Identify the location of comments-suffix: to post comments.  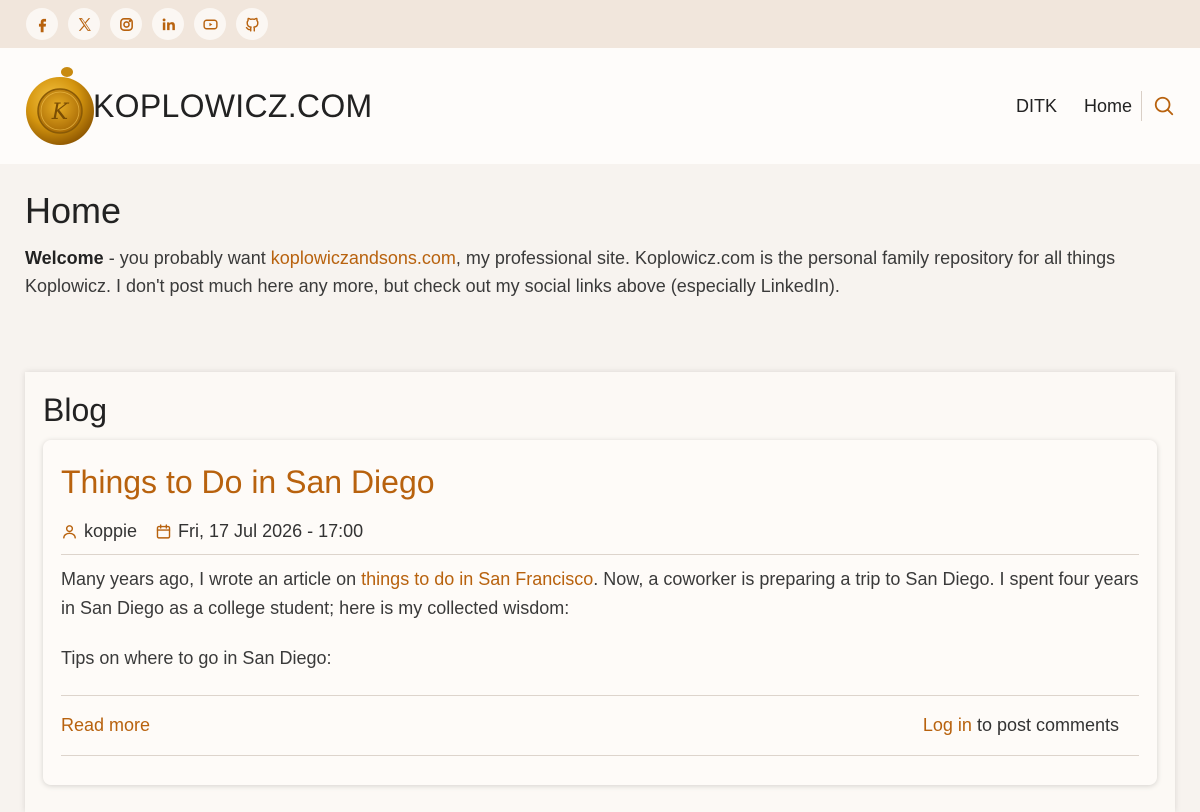
(1045, 725).